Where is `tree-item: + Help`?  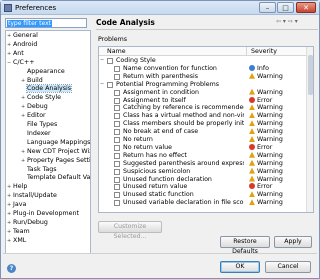 tree-item: + Help is located at coordinates (17, 187).